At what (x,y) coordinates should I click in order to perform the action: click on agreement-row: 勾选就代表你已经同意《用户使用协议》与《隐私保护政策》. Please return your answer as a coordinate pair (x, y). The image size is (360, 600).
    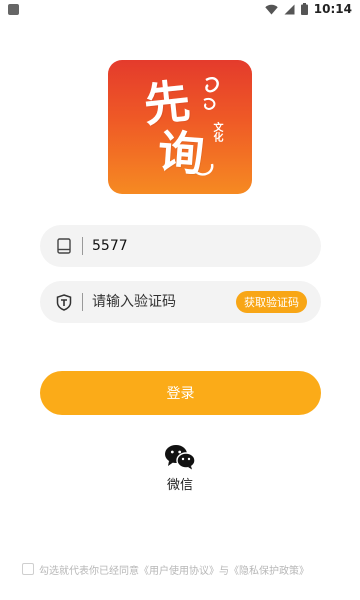
    Looking at the image, I should click on (187, 569).